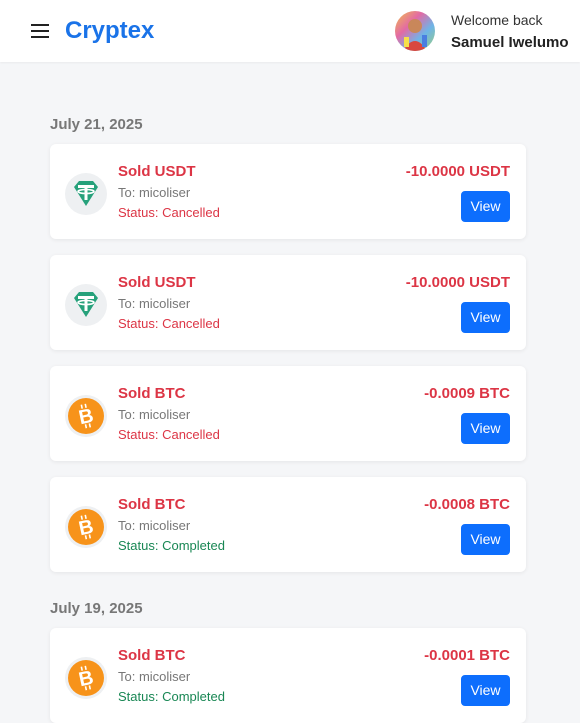 The height and width of the screenshot is (723, 580). What do you see at coordinates (510, 42) in the screenshot?
I see `user-name: Samuel Iwelumo` at bounding box center [510, 42].